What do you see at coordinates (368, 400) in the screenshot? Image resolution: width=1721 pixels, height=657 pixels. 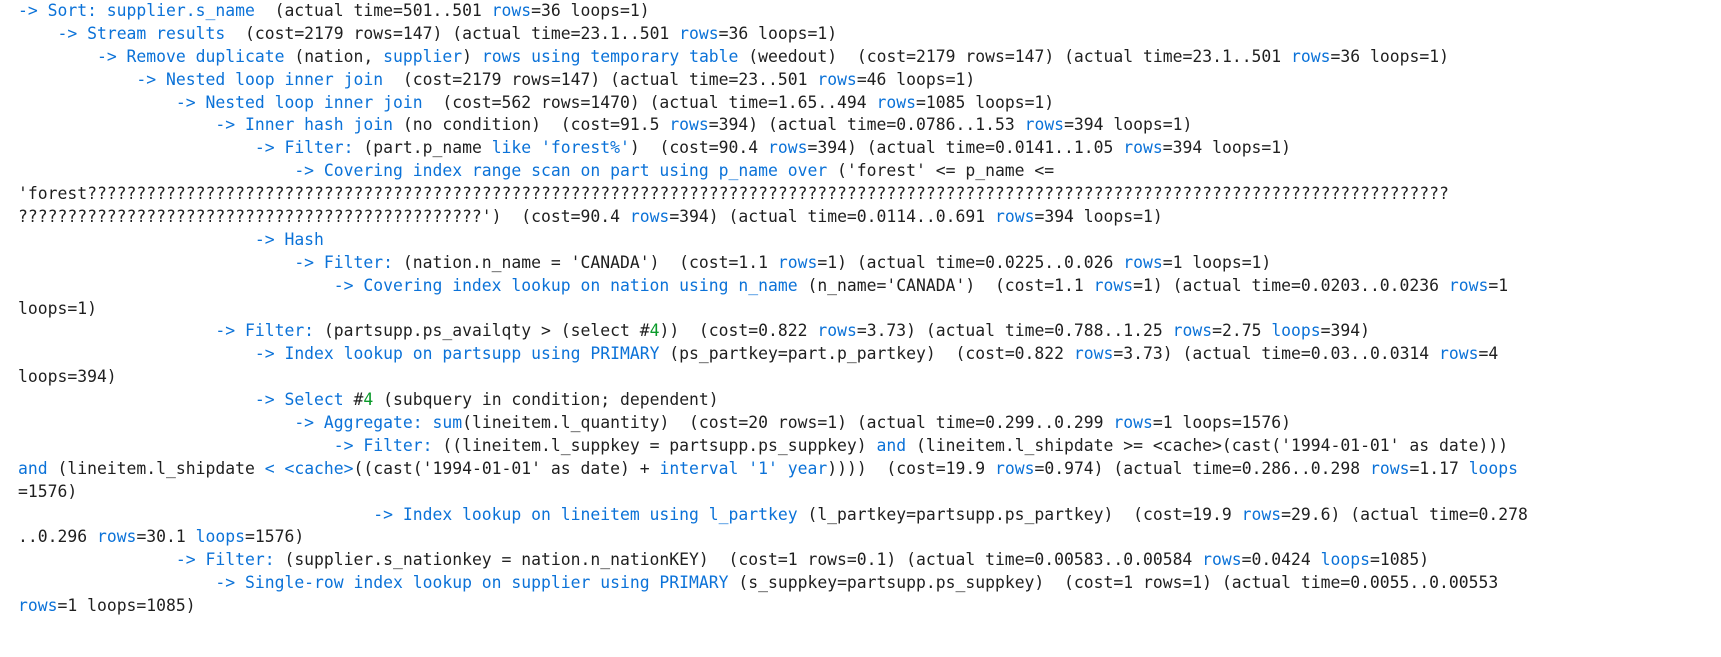 I see `plan-number: 4` at bounding box center [368, 400].